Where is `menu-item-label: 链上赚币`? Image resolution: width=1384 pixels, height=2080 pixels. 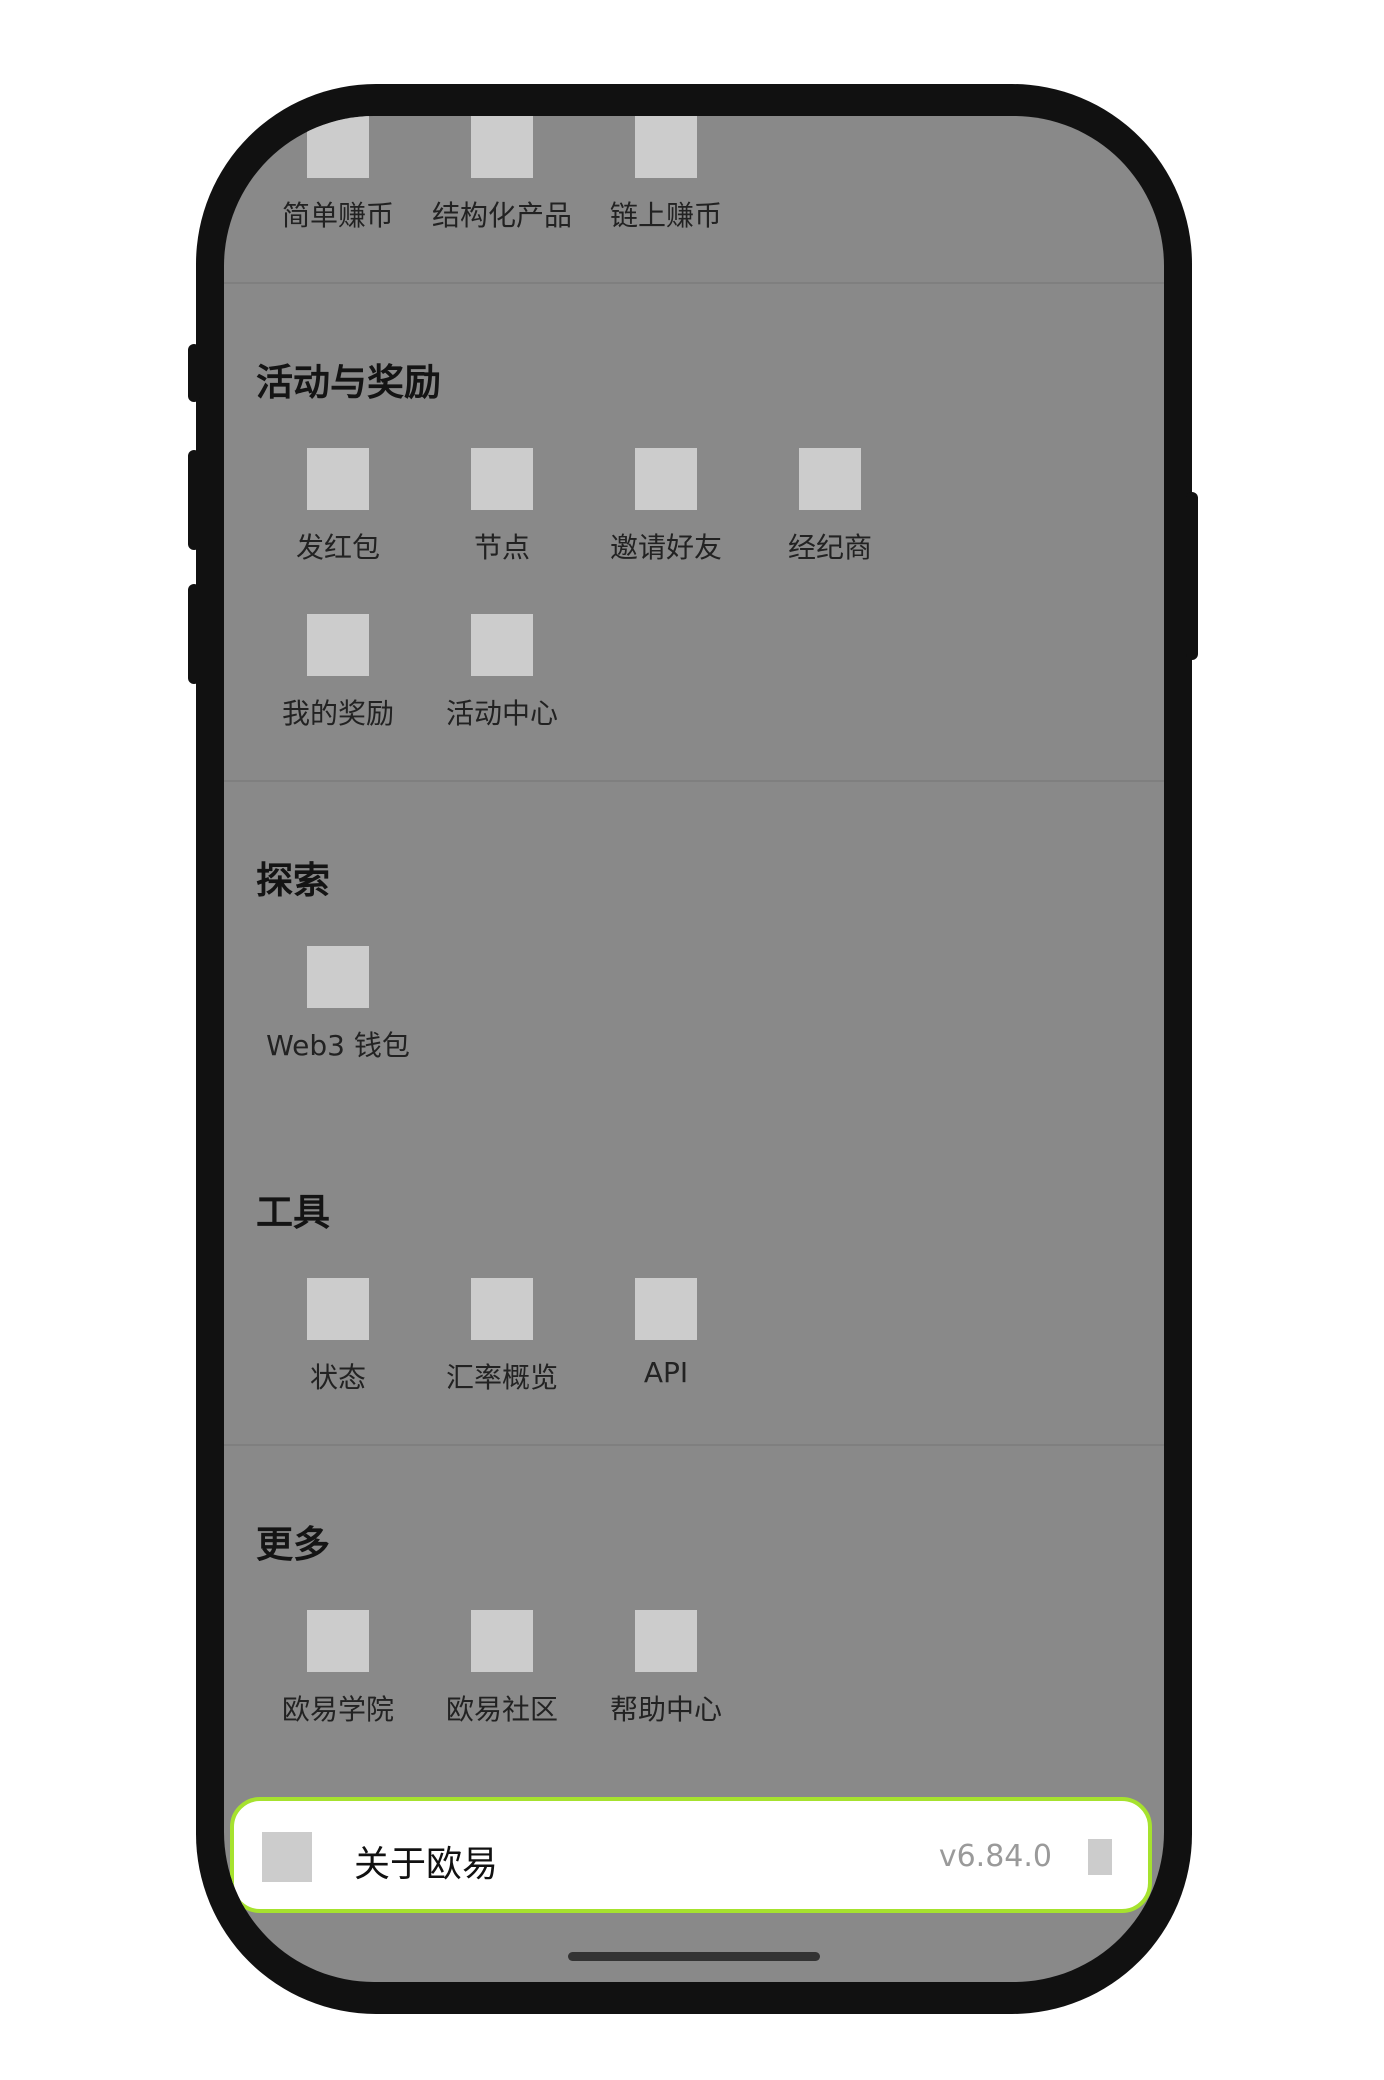 menu-item-label: 链上赚币 is located at coordinates (665, 215).